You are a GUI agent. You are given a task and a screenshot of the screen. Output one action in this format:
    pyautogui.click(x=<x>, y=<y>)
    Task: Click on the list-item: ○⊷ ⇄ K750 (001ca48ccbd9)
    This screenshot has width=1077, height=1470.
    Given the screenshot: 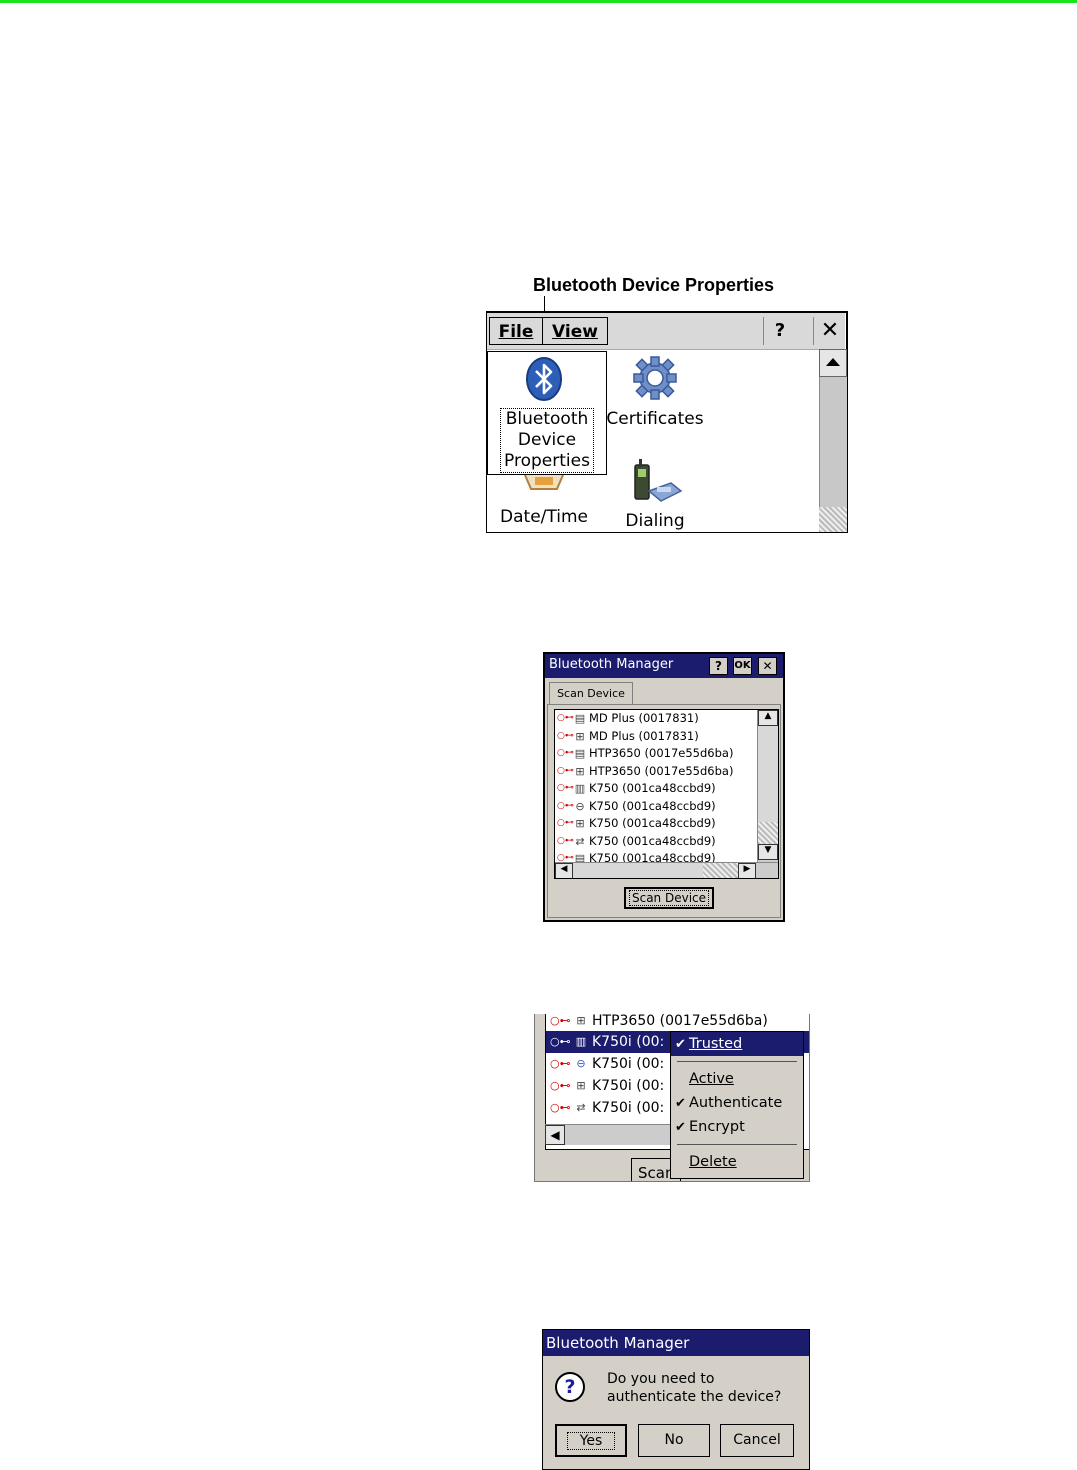 What is the action you would take?
    pyautogui.click(x=655, y=842)
    